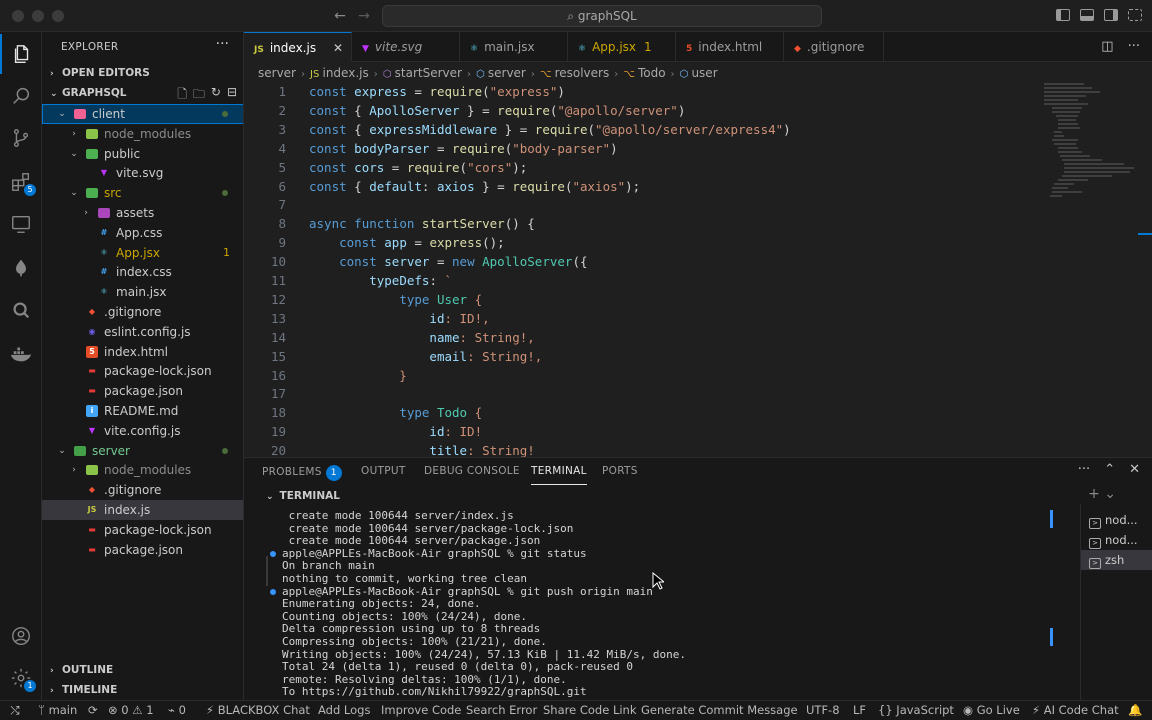 The width and height of the screenshot is (1152, 720). I want to click on language-indicator: {} JavaScript, so click(916, 710).